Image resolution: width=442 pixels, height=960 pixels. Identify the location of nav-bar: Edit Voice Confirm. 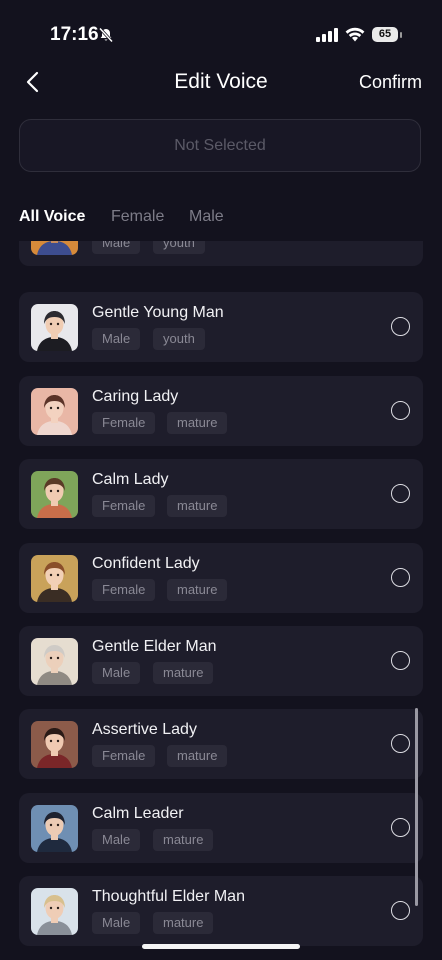
(221, 82).